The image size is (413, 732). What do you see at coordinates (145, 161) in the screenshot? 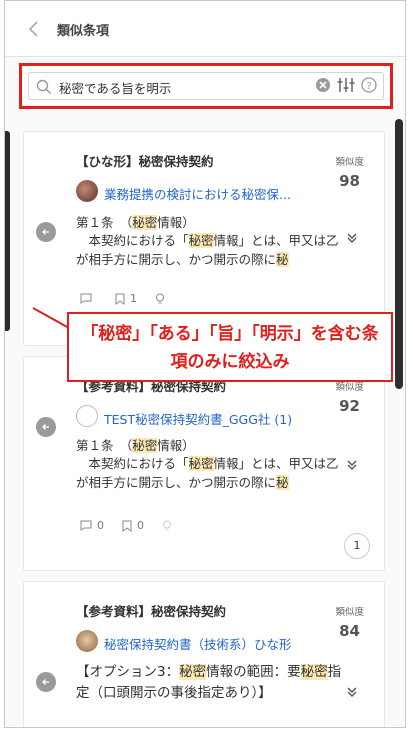
I see `card-title: 【ひな形】秘密保持契約` at bounding box center [145, 161].